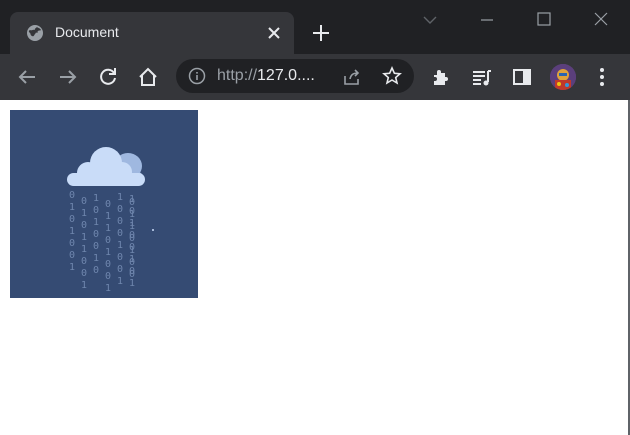  Describe the element at coordinates (321, 33) in the screenshot. I see `plus-icon` at that location.